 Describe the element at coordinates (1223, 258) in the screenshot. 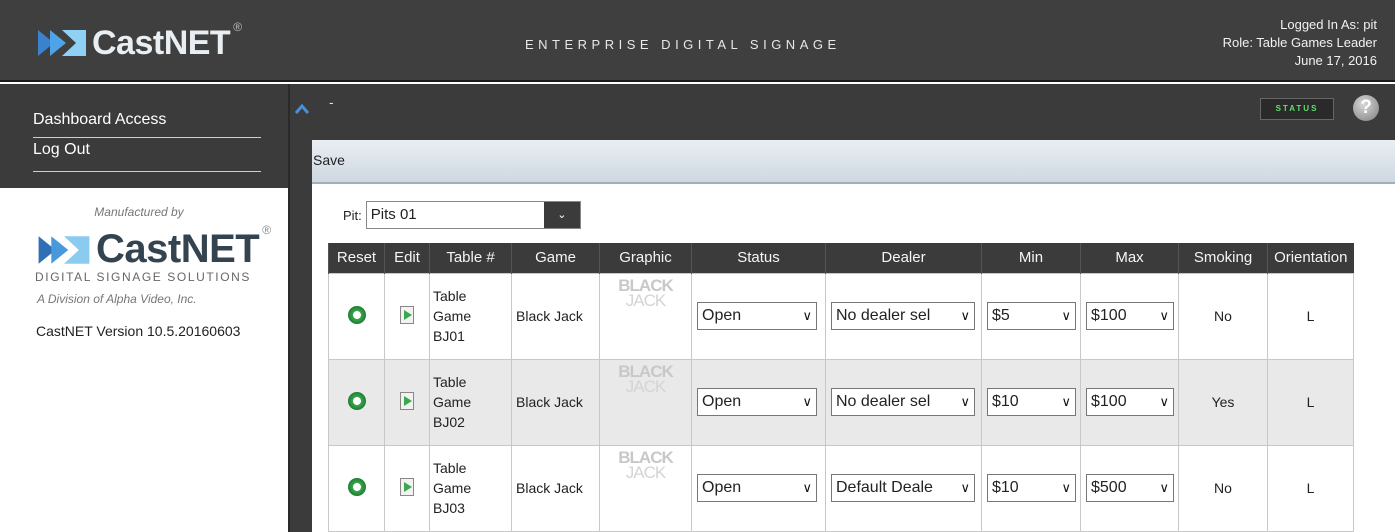

I see `column-header: Smoking` at that location.